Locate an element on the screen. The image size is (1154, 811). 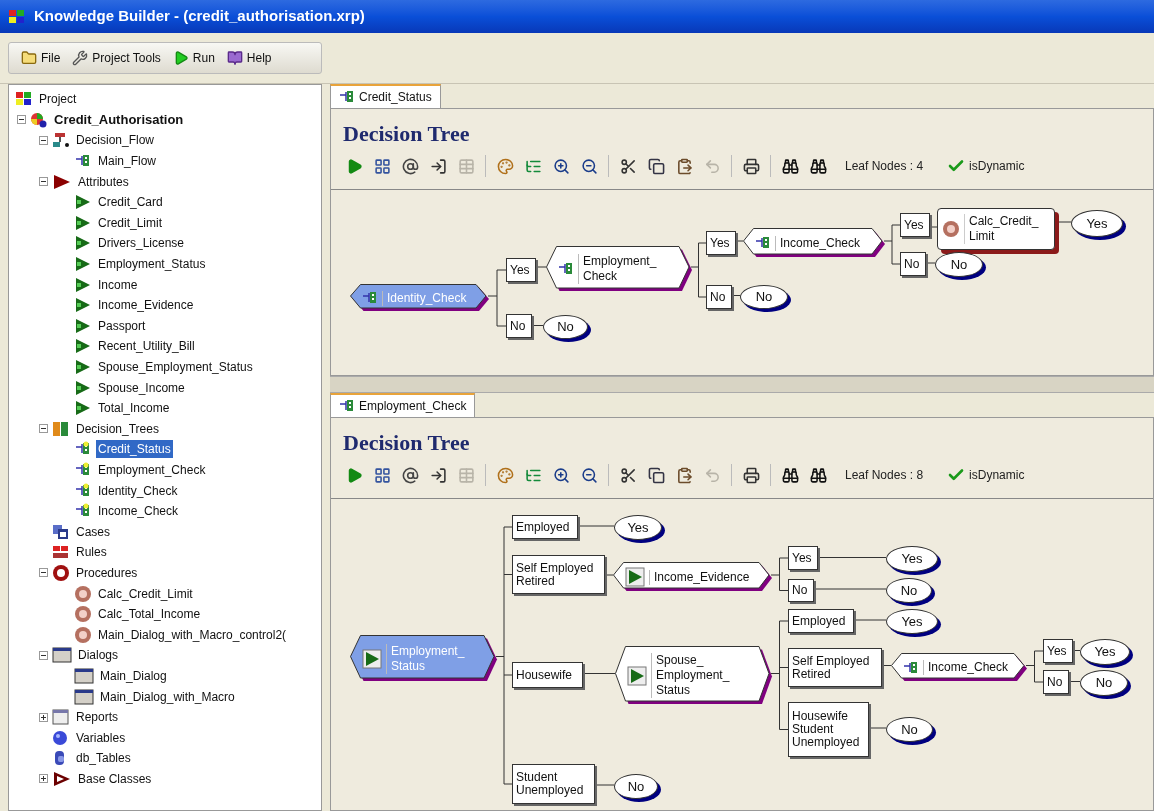
tree-item: Passport is located at coordinates (122, 325).